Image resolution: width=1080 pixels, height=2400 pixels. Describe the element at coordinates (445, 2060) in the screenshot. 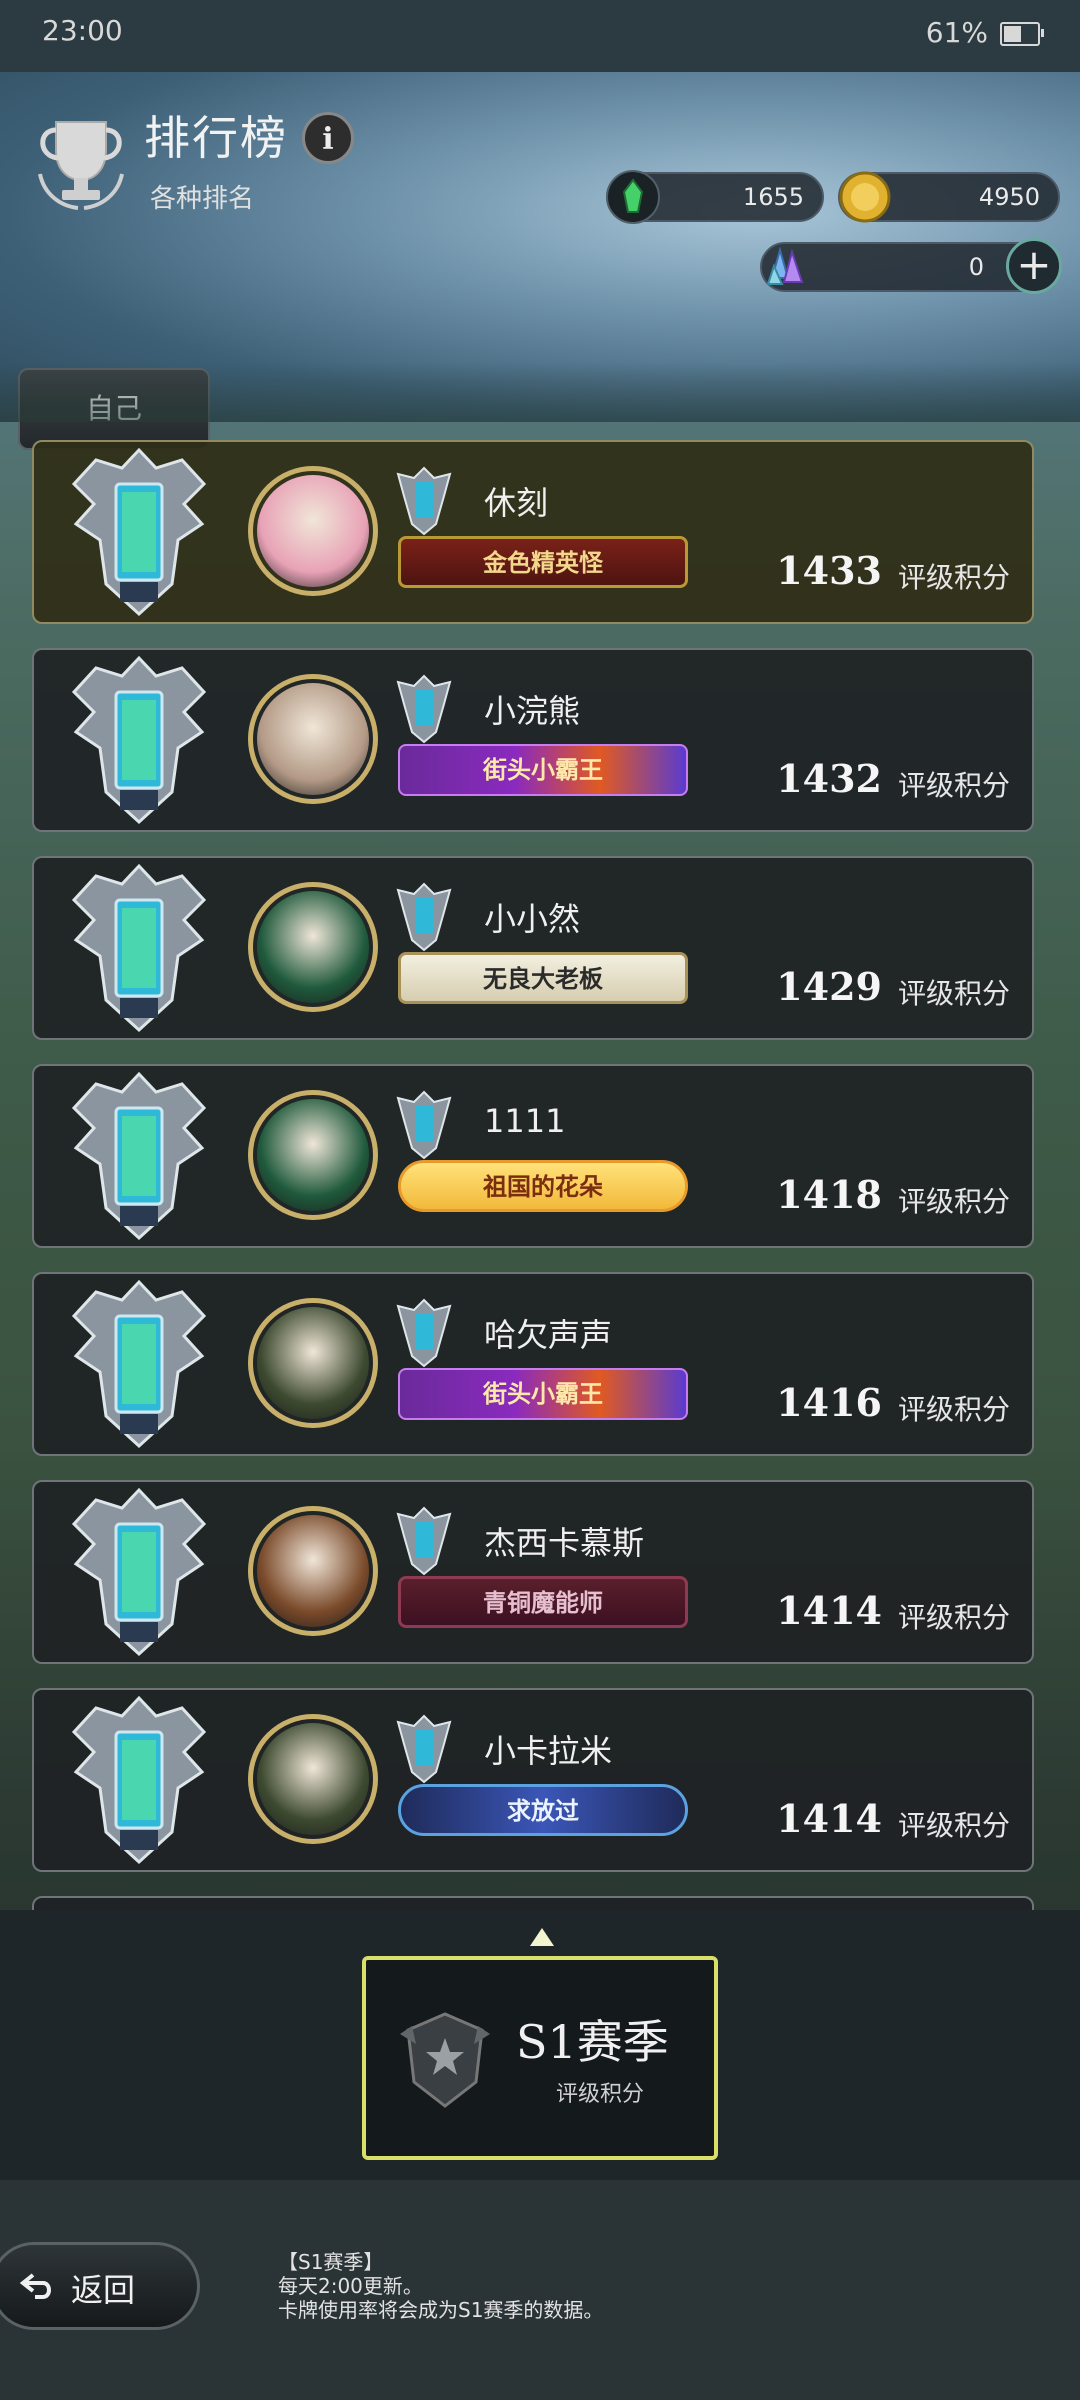

I see `season-emblem-icon` at that location.